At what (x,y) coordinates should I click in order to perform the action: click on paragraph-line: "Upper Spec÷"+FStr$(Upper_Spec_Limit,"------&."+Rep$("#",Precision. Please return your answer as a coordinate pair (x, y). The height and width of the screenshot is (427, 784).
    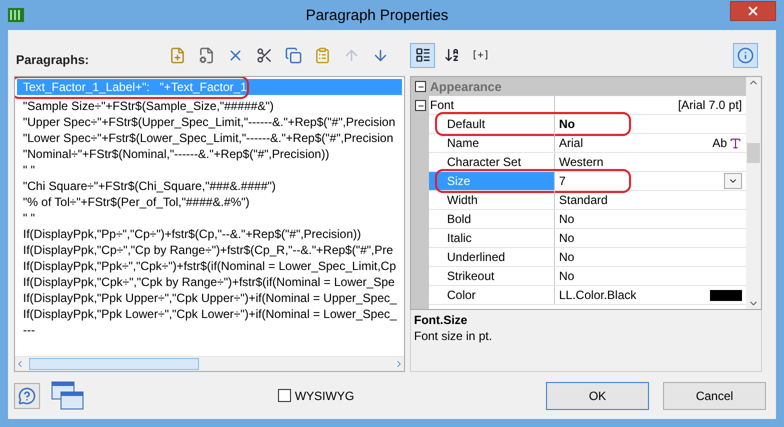
    Looking at the image, I should click on (209, 122).